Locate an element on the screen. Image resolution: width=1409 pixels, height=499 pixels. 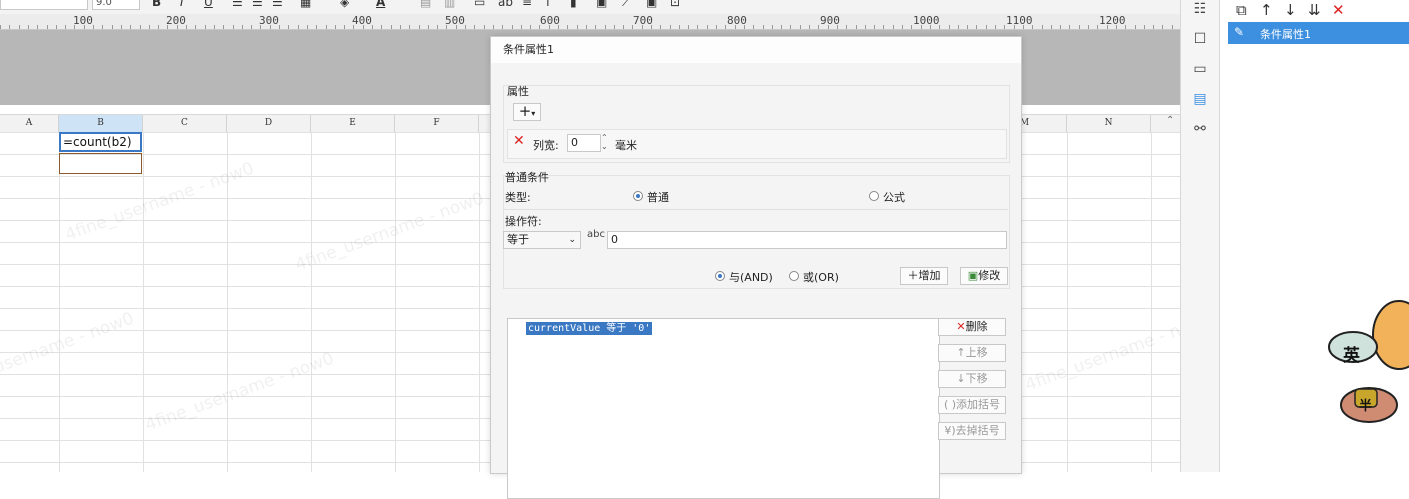
insert-sub-report-icon: ▣ is located at coordinates (651, 4).